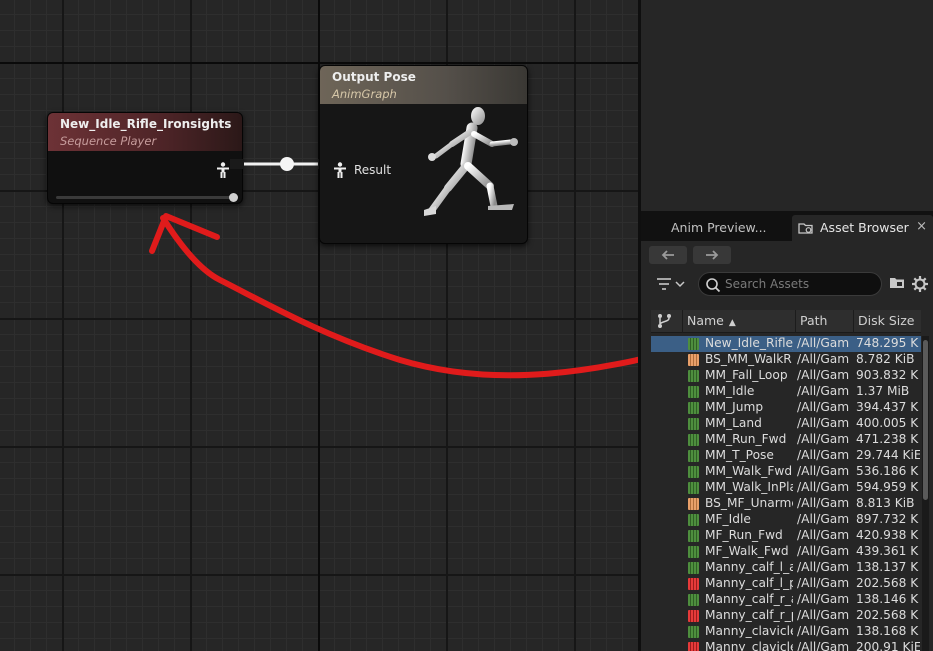  Describe the element at coordinates (713, 285) in the screenshot. I see `search-icon` at that location.